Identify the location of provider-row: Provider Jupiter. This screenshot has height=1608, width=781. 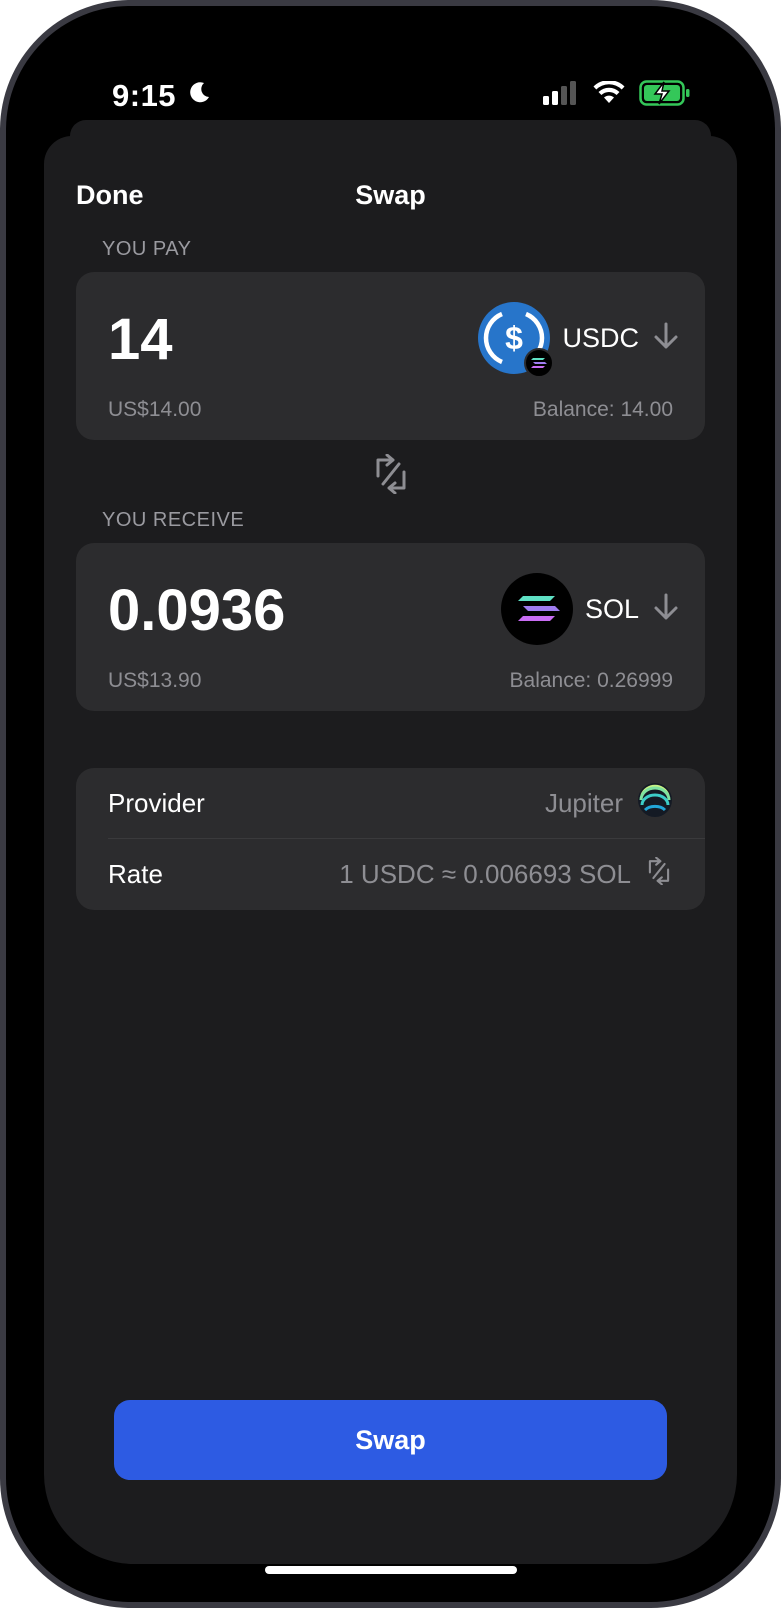
(390, 803).